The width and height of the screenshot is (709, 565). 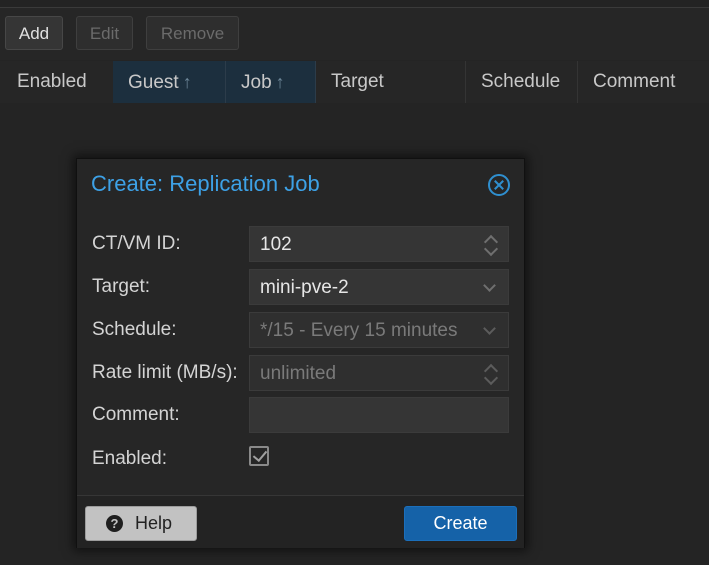 I want to click on schedule-row: Schedule: */15 - Every 15 minutes, so click(x=300, y=330).